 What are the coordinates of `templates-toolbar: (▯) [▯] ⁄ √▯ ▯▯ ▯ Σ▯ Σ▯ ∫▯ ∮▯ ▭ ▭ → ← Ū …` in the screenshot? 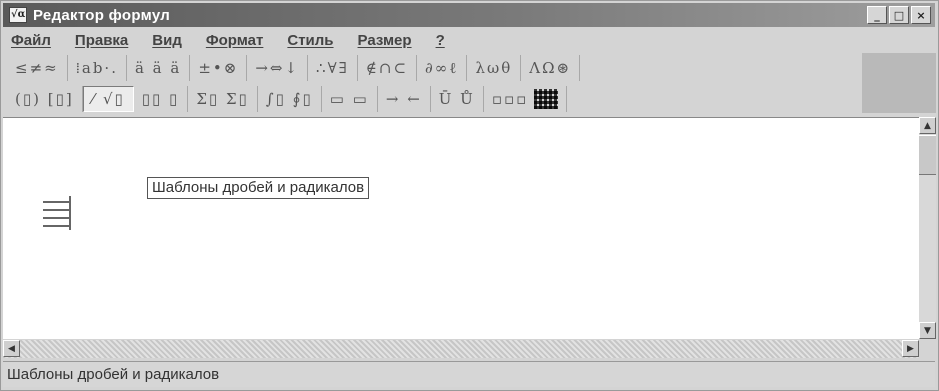 It's located at (469, 99).